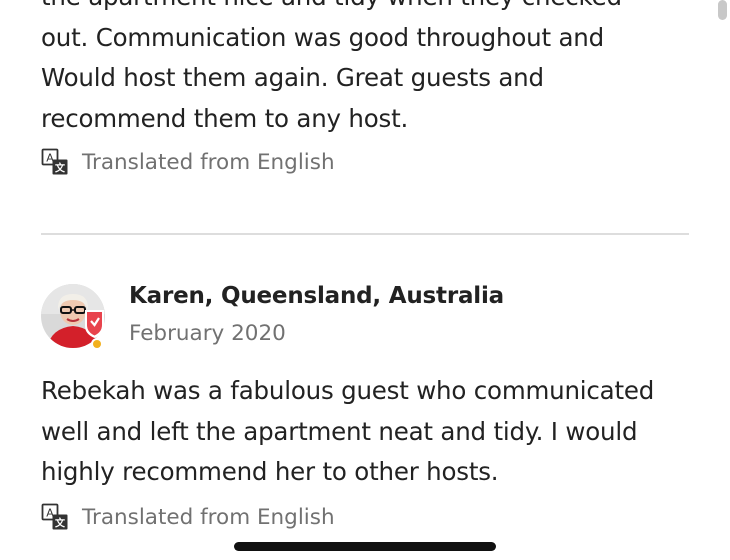 This screenshot has width=730, height=560. Describe the element at coordinates (722, 10) in the screenshot. I see `scrollbar-thumb` at that location.